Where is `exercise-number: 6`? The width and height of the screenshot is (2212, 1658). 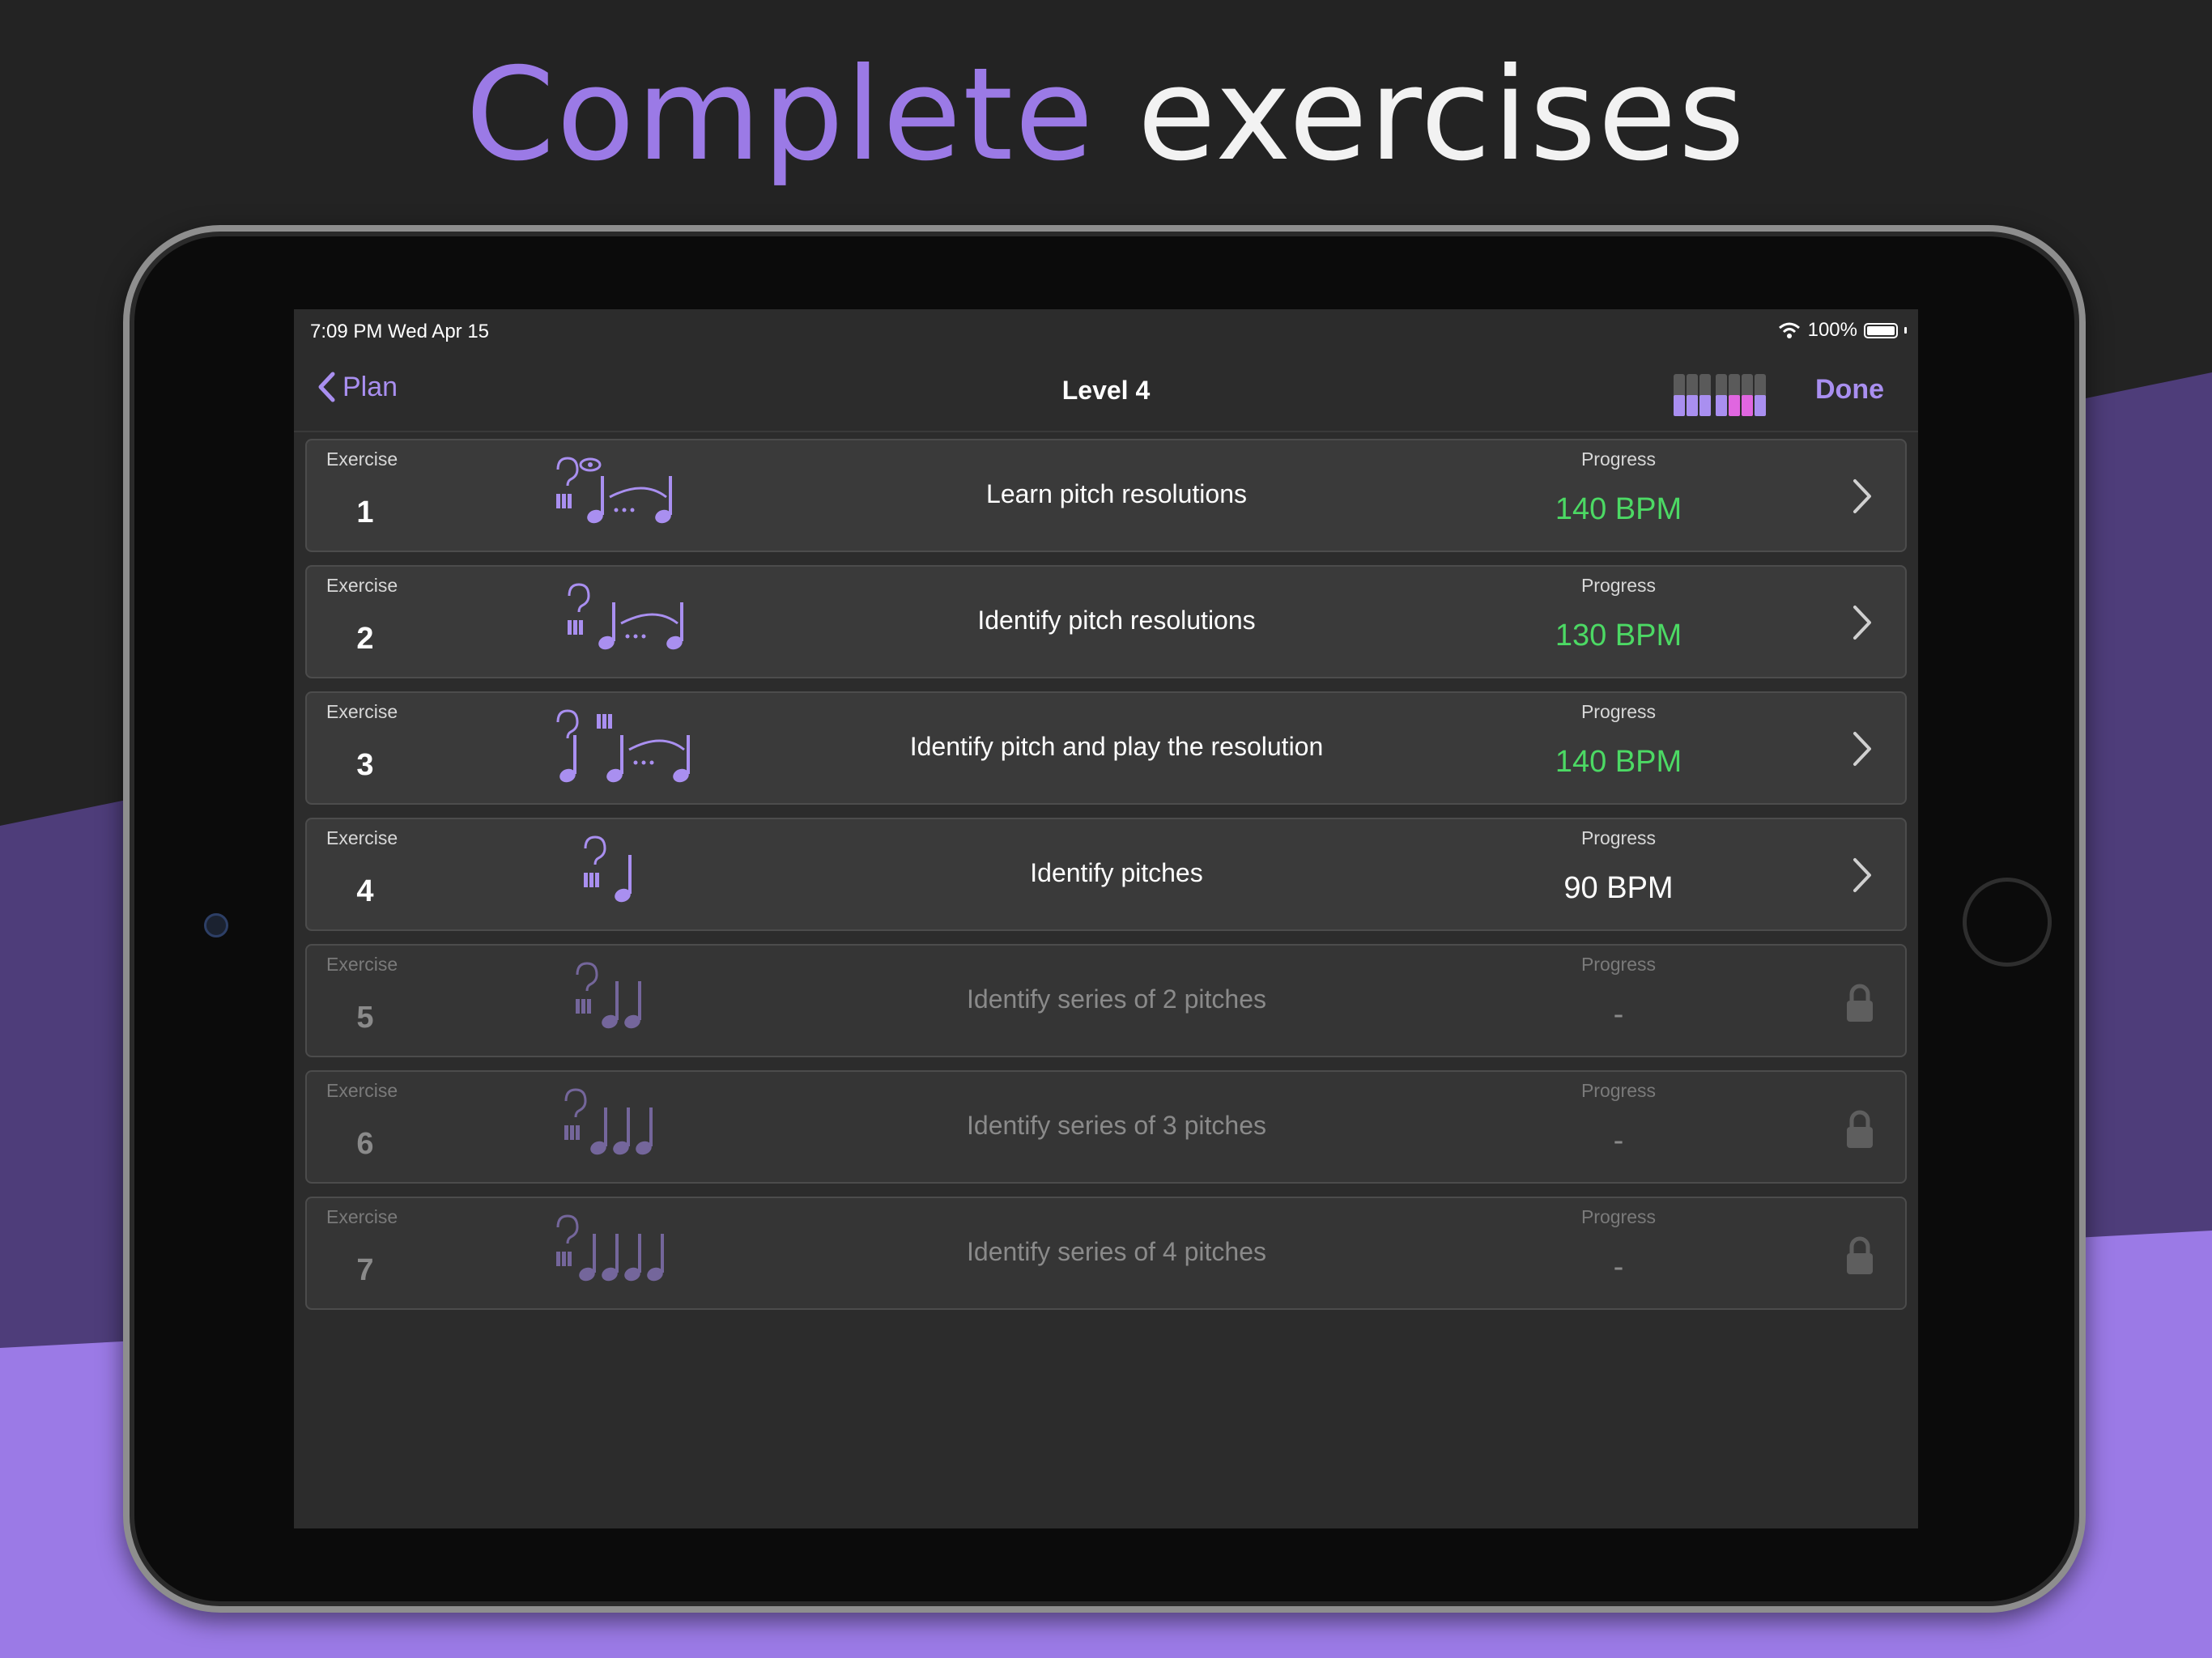
exercise-number: 6 is located at coordinates (365, 1144).